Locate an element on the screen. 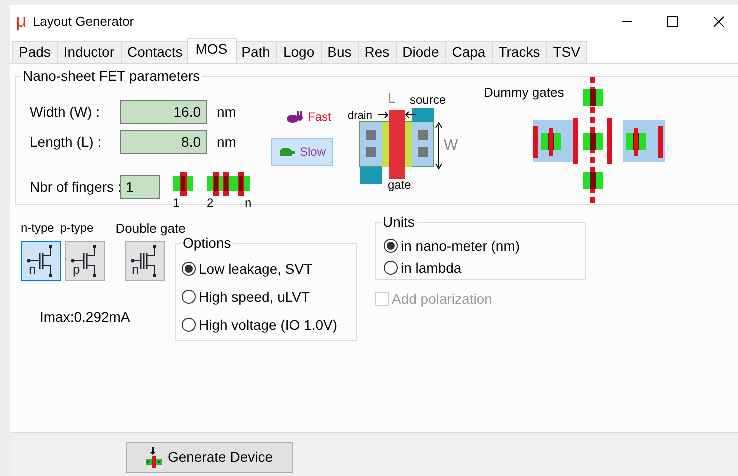  finger-icon is located at coordinates (183, 184).